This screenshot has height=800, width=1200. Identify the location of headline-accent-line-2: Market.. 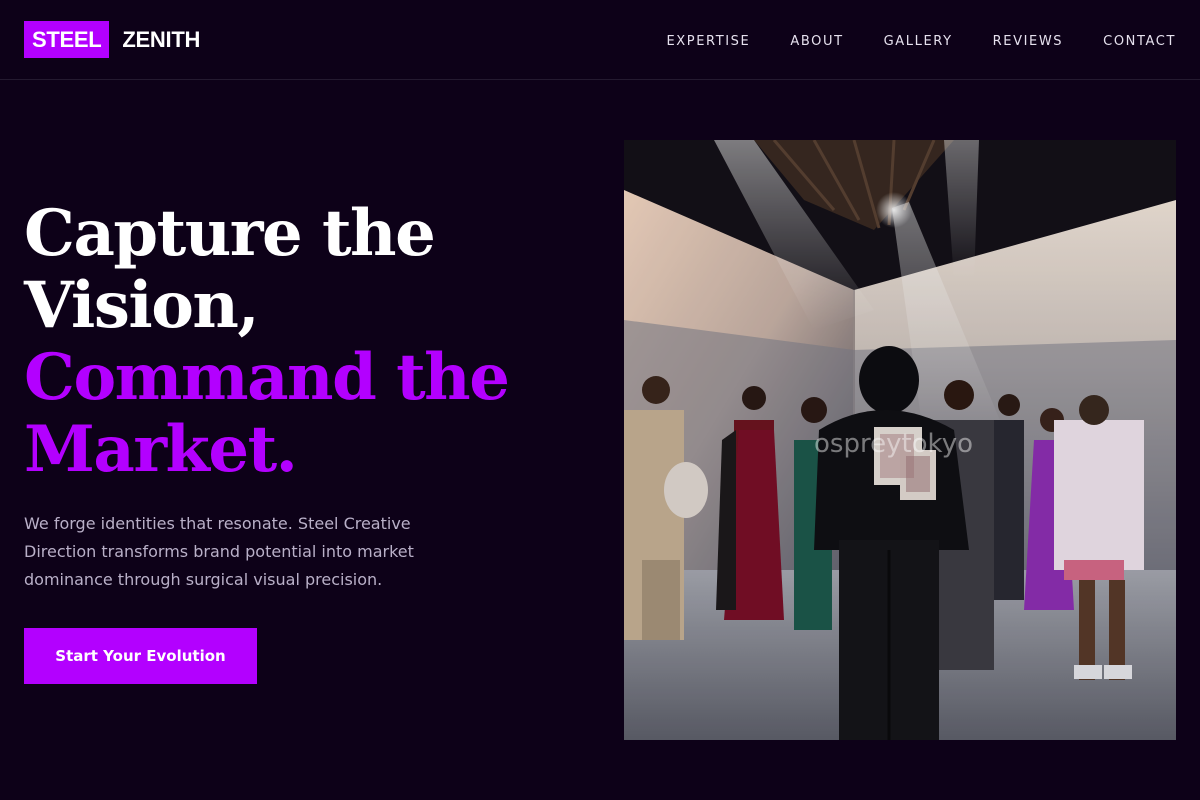
(161, 449).